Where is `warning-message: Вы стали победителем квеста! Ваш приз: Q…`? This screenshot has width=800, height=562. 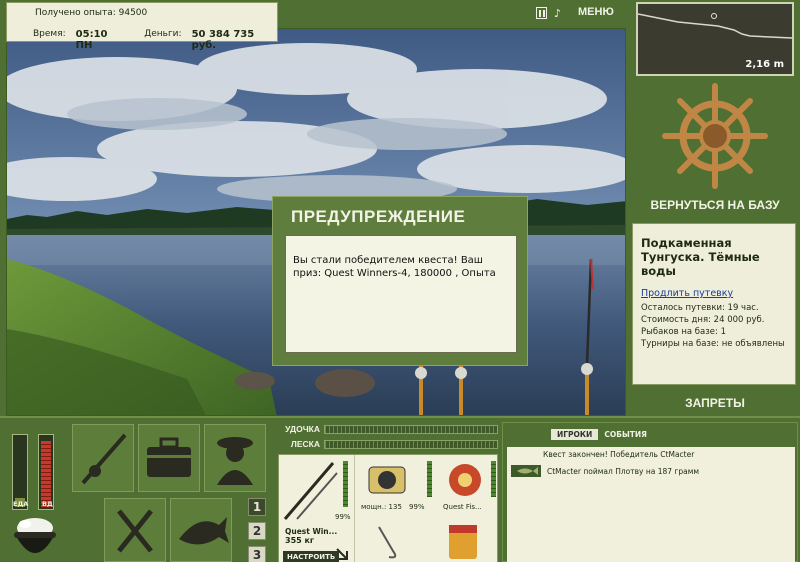
warning-message: Вы стали победителем квеста! Ваш приз: Q… is located at coordinates (401, 294).